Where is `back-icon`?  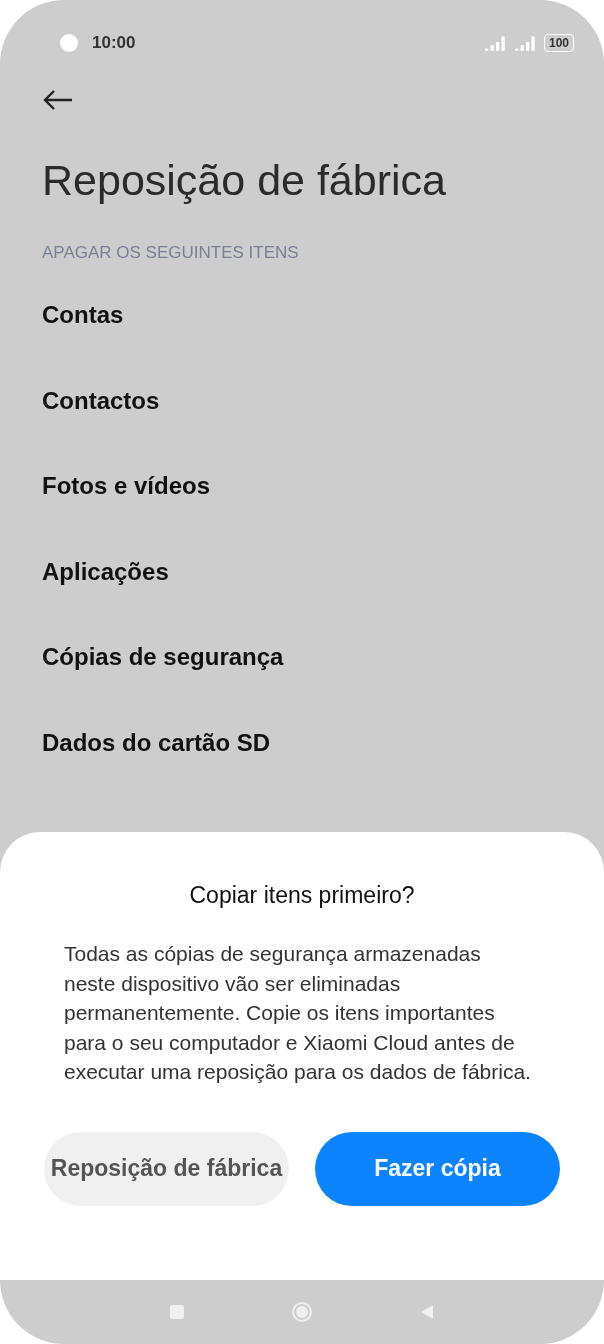 back-icon is located at coordinates (427, 1312).